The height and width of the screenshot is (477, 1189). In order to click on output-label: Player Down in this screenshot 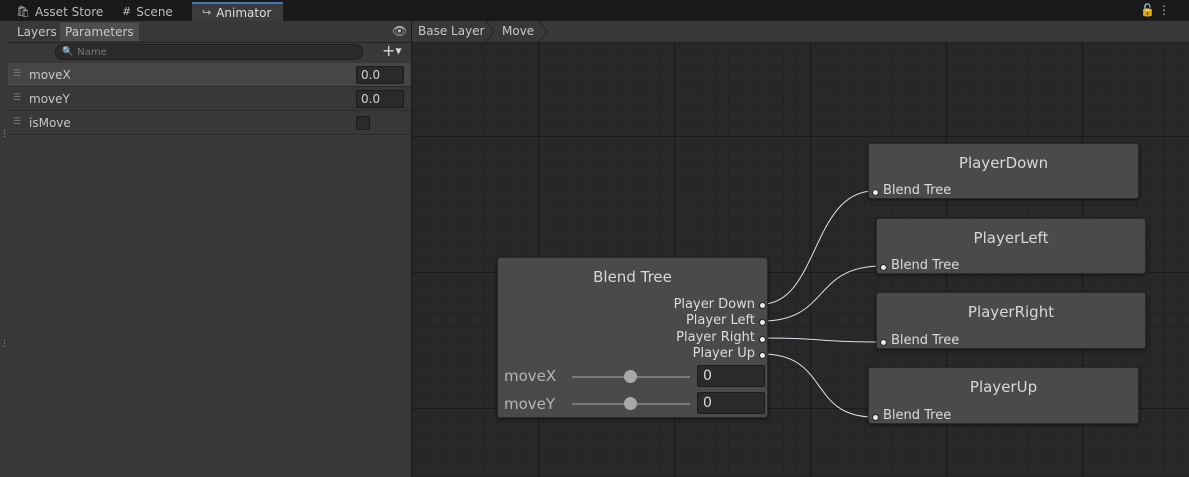, I will do `click(714, 304)`.